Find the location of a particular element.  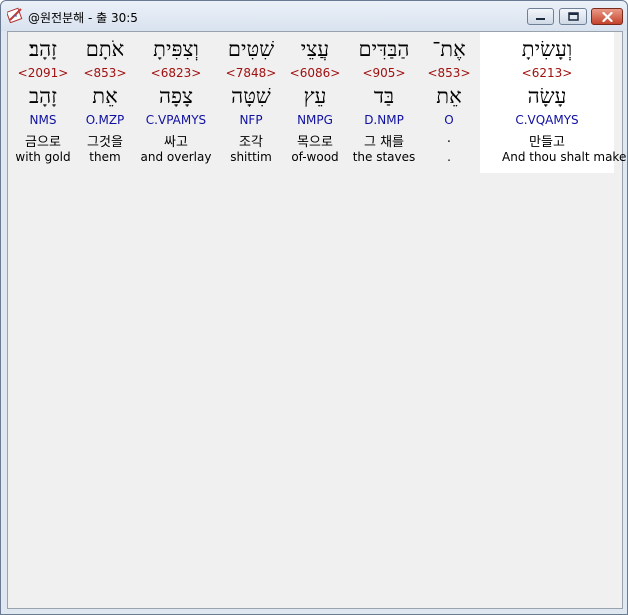

close-icon is located at coordinates (607, 16).